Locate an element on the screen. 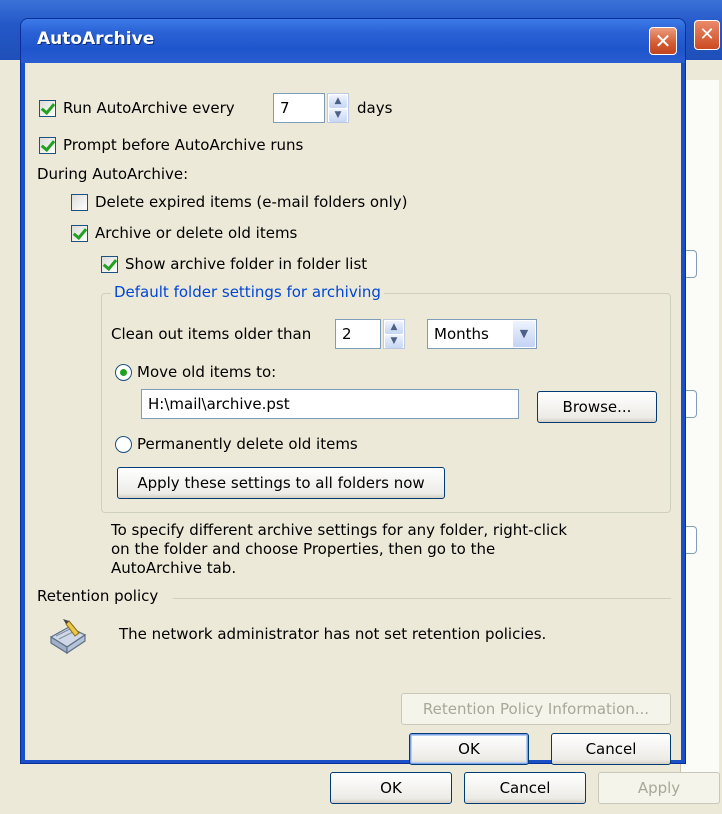  run-autoarchive-checkbox is located at coordinates (47, 108).